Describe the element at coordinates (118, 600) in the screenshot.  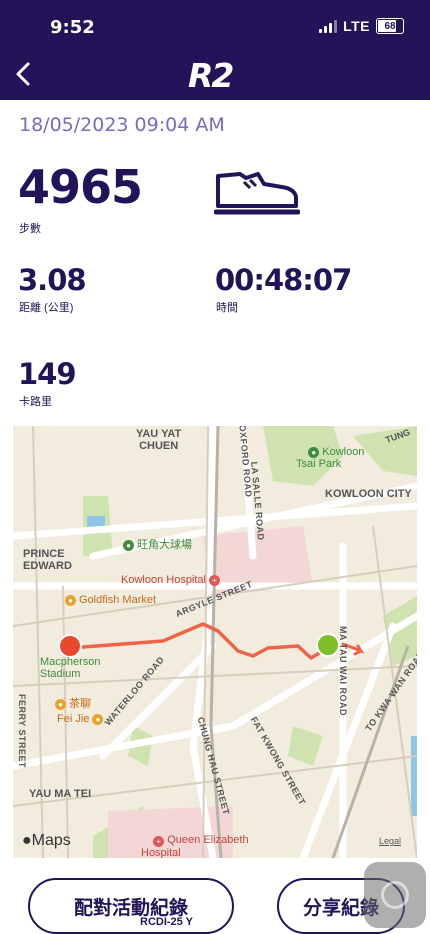
I see `goldfish-market-label: Goldfish Market` at that location.